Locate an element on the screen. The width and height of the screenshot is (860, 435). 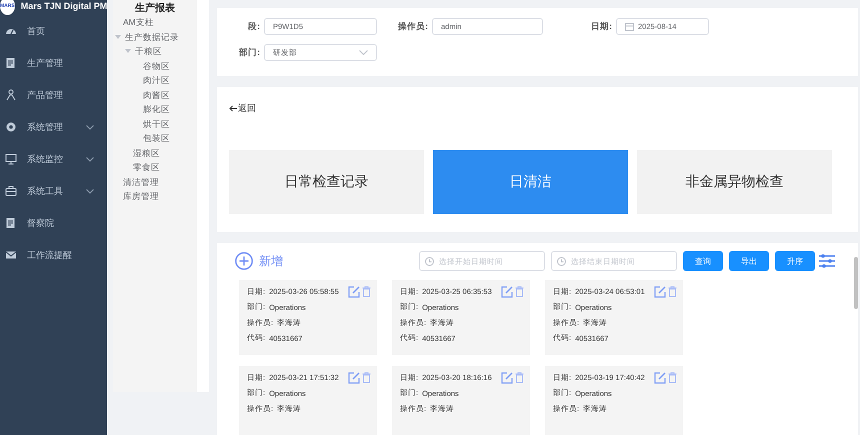
back-link: 返回 is located at coordinates (242, 108).